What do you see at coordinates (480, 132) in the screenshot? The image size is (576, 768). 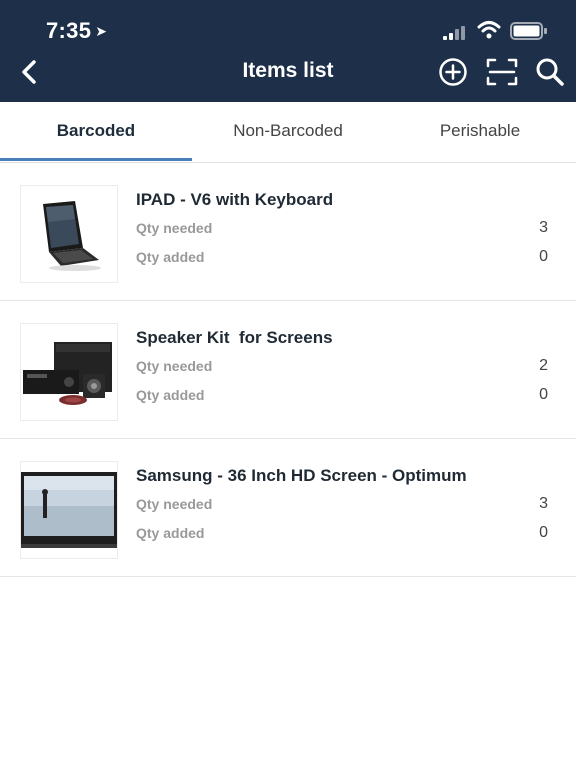 I see `tab-perishable: Perishable` at bounding box center [480, 132].